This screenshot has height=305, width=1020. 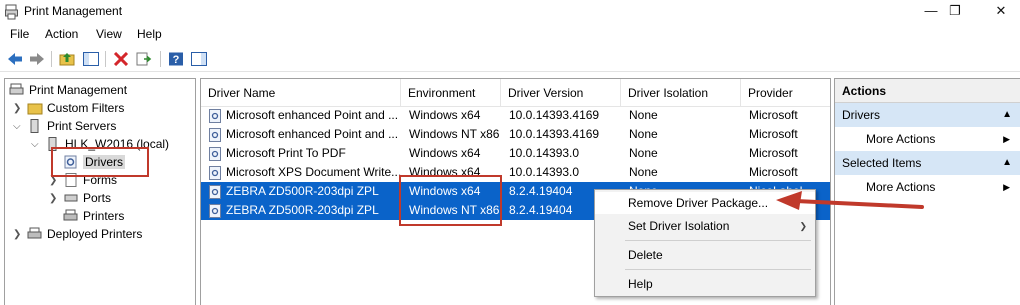 I want to click on back-icon, so click(x=15, y=59).